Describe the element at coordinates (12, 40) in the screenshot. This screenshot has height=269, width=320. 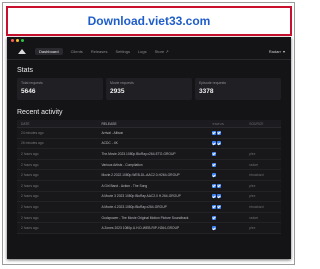
I see `close-dot-icon` at that location.